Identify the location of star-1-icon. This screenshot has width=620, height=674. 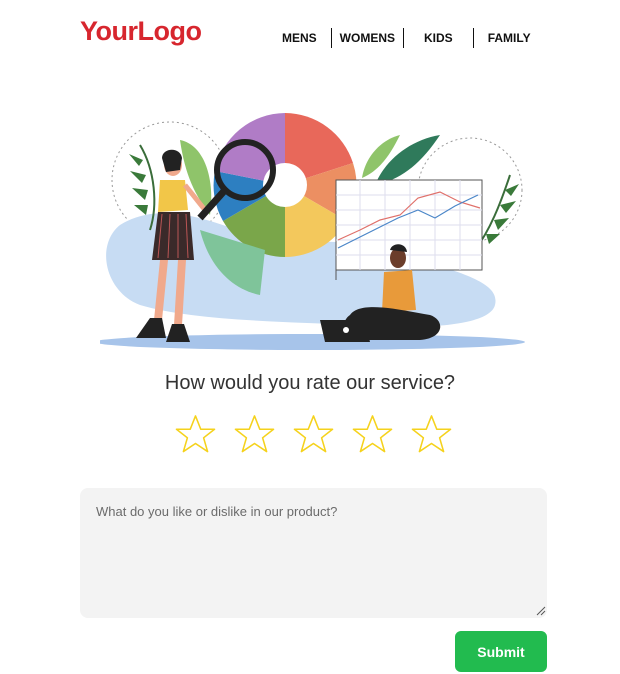
(195, 434).